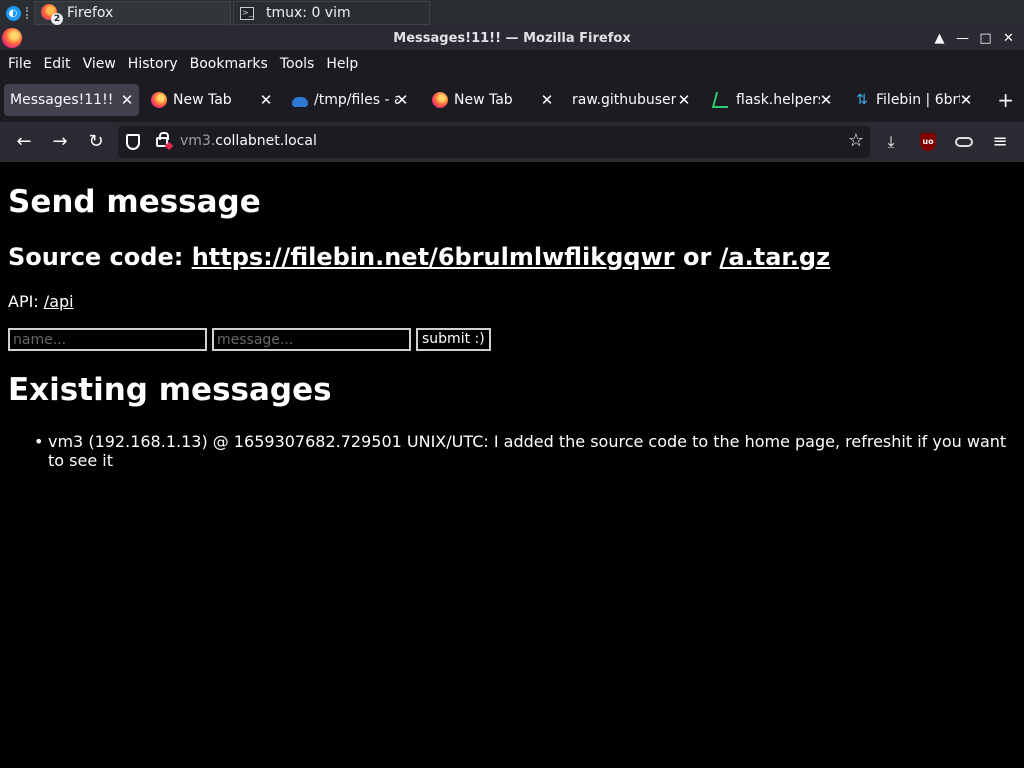  Describe the element at coordinates (856, 140) in the screenshot. I see `bookmark-star-icon: ☆` at that location.